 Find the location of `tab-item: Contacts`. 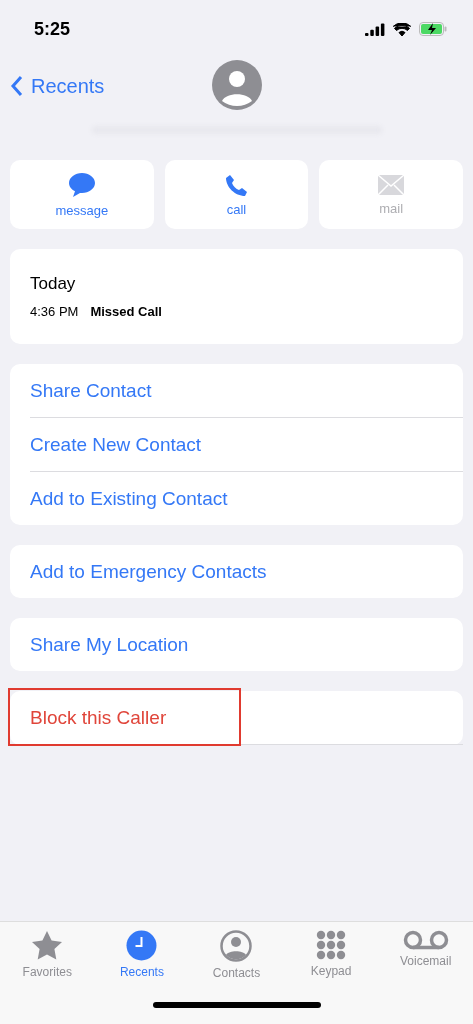

tab-item: Contacts is located at coordinates (236, 955).